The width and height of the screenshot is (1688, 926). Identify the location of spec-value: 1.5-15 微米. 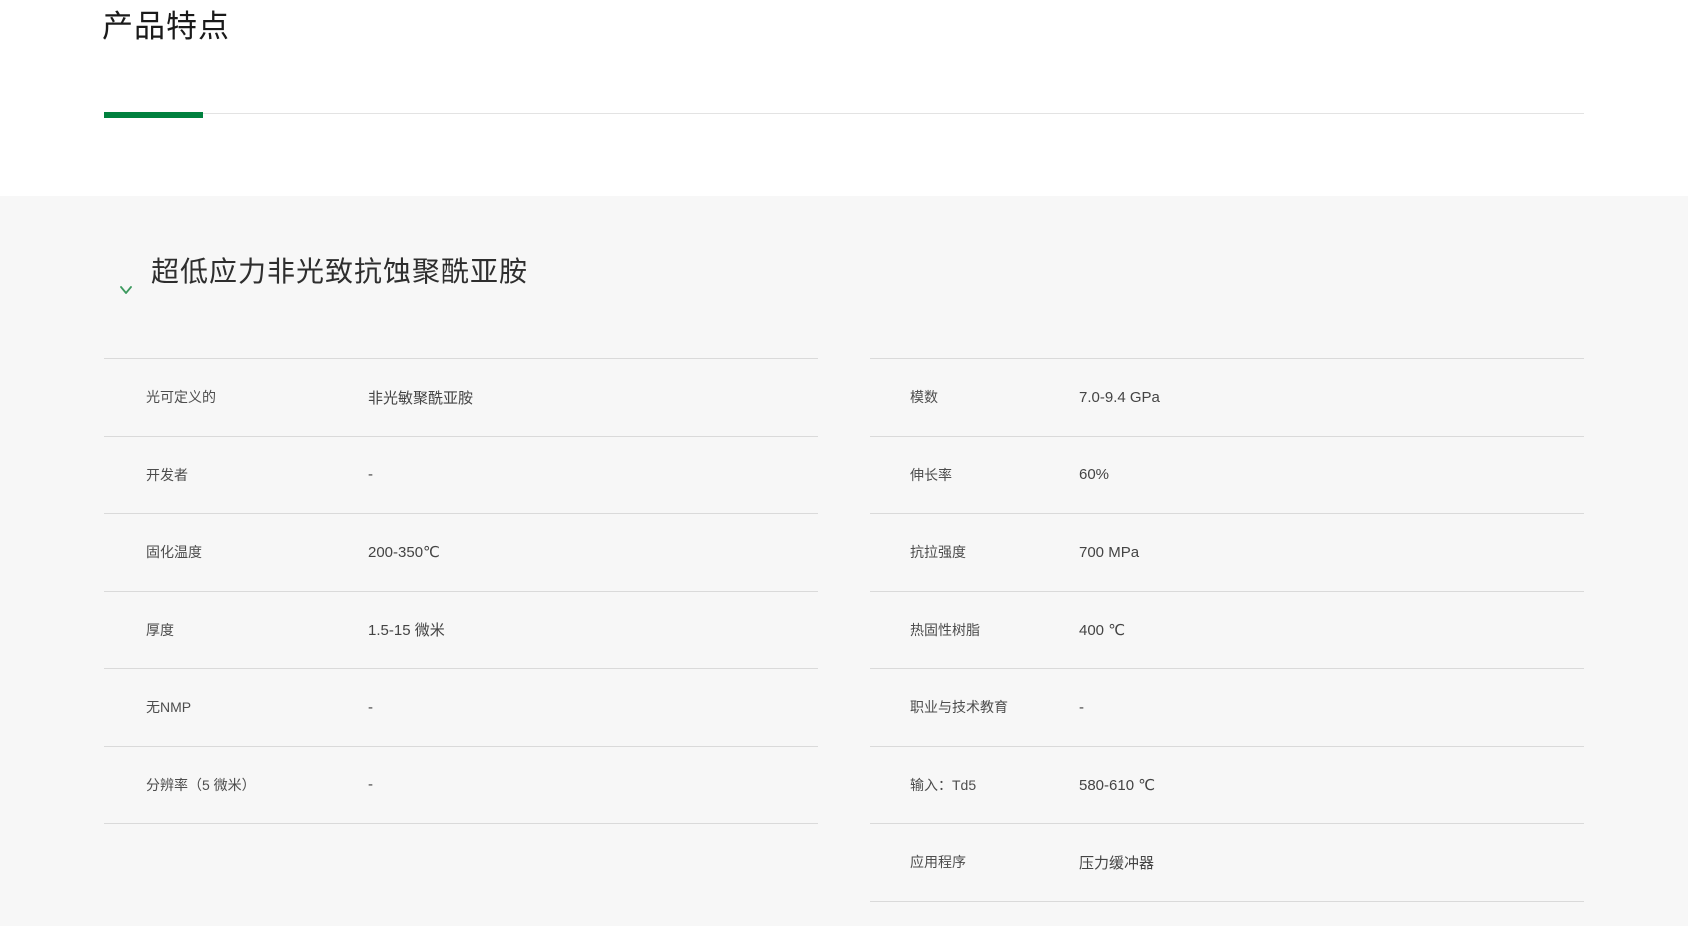
(406, 631).